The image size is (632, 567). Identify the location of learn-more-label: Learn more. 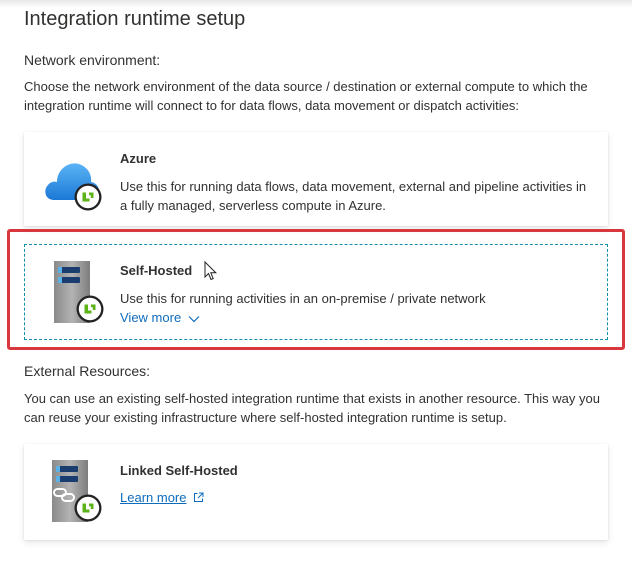
(153, 497).